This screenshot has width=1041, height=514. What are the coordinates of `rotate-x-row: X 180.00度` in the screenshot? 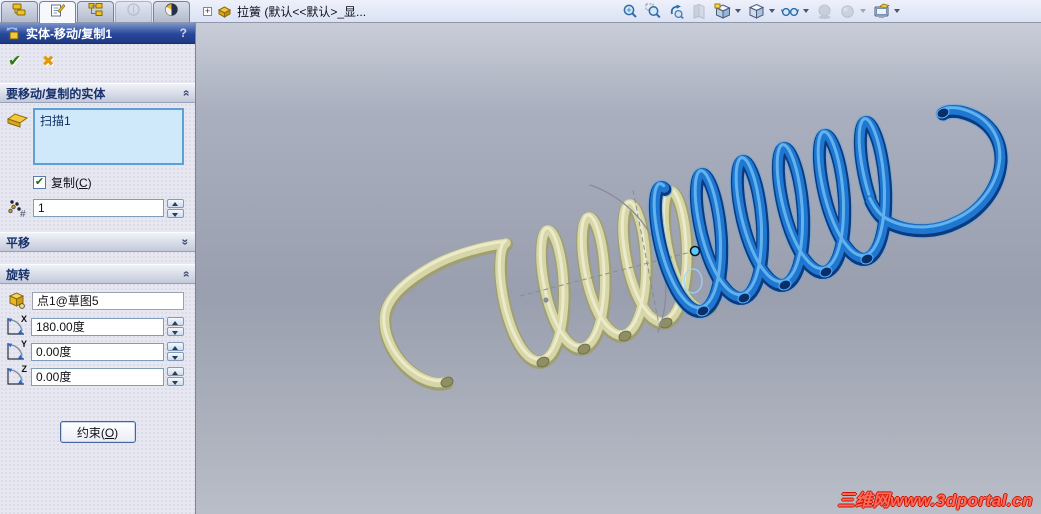 It's located at (97, 326).